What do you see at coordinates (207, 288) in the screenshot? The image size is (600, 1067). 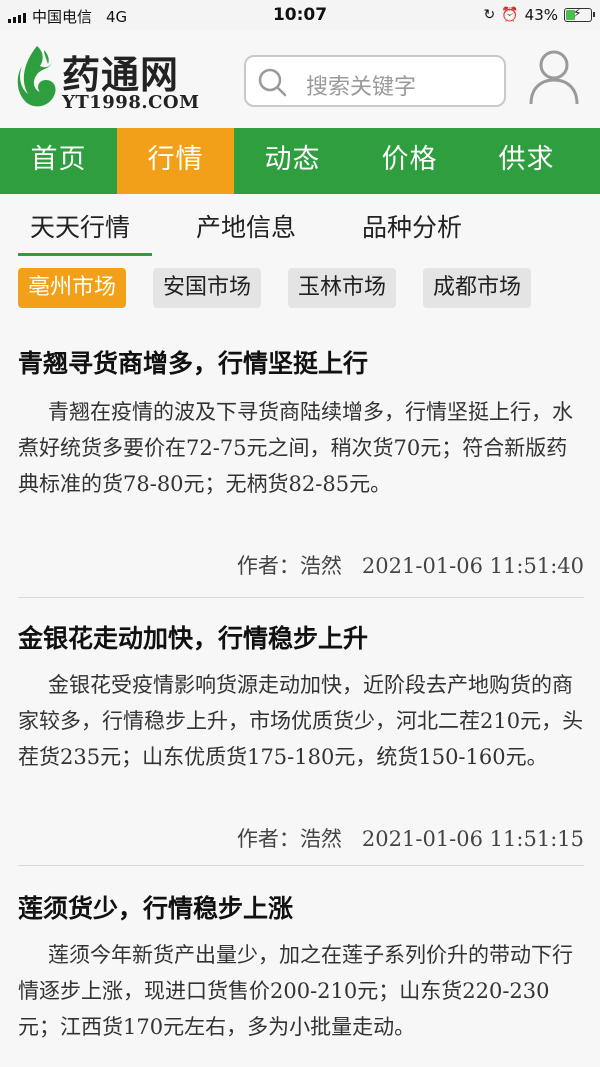 I see `market-chip-anguo: 安国市场` at bounding box center [207, 288].